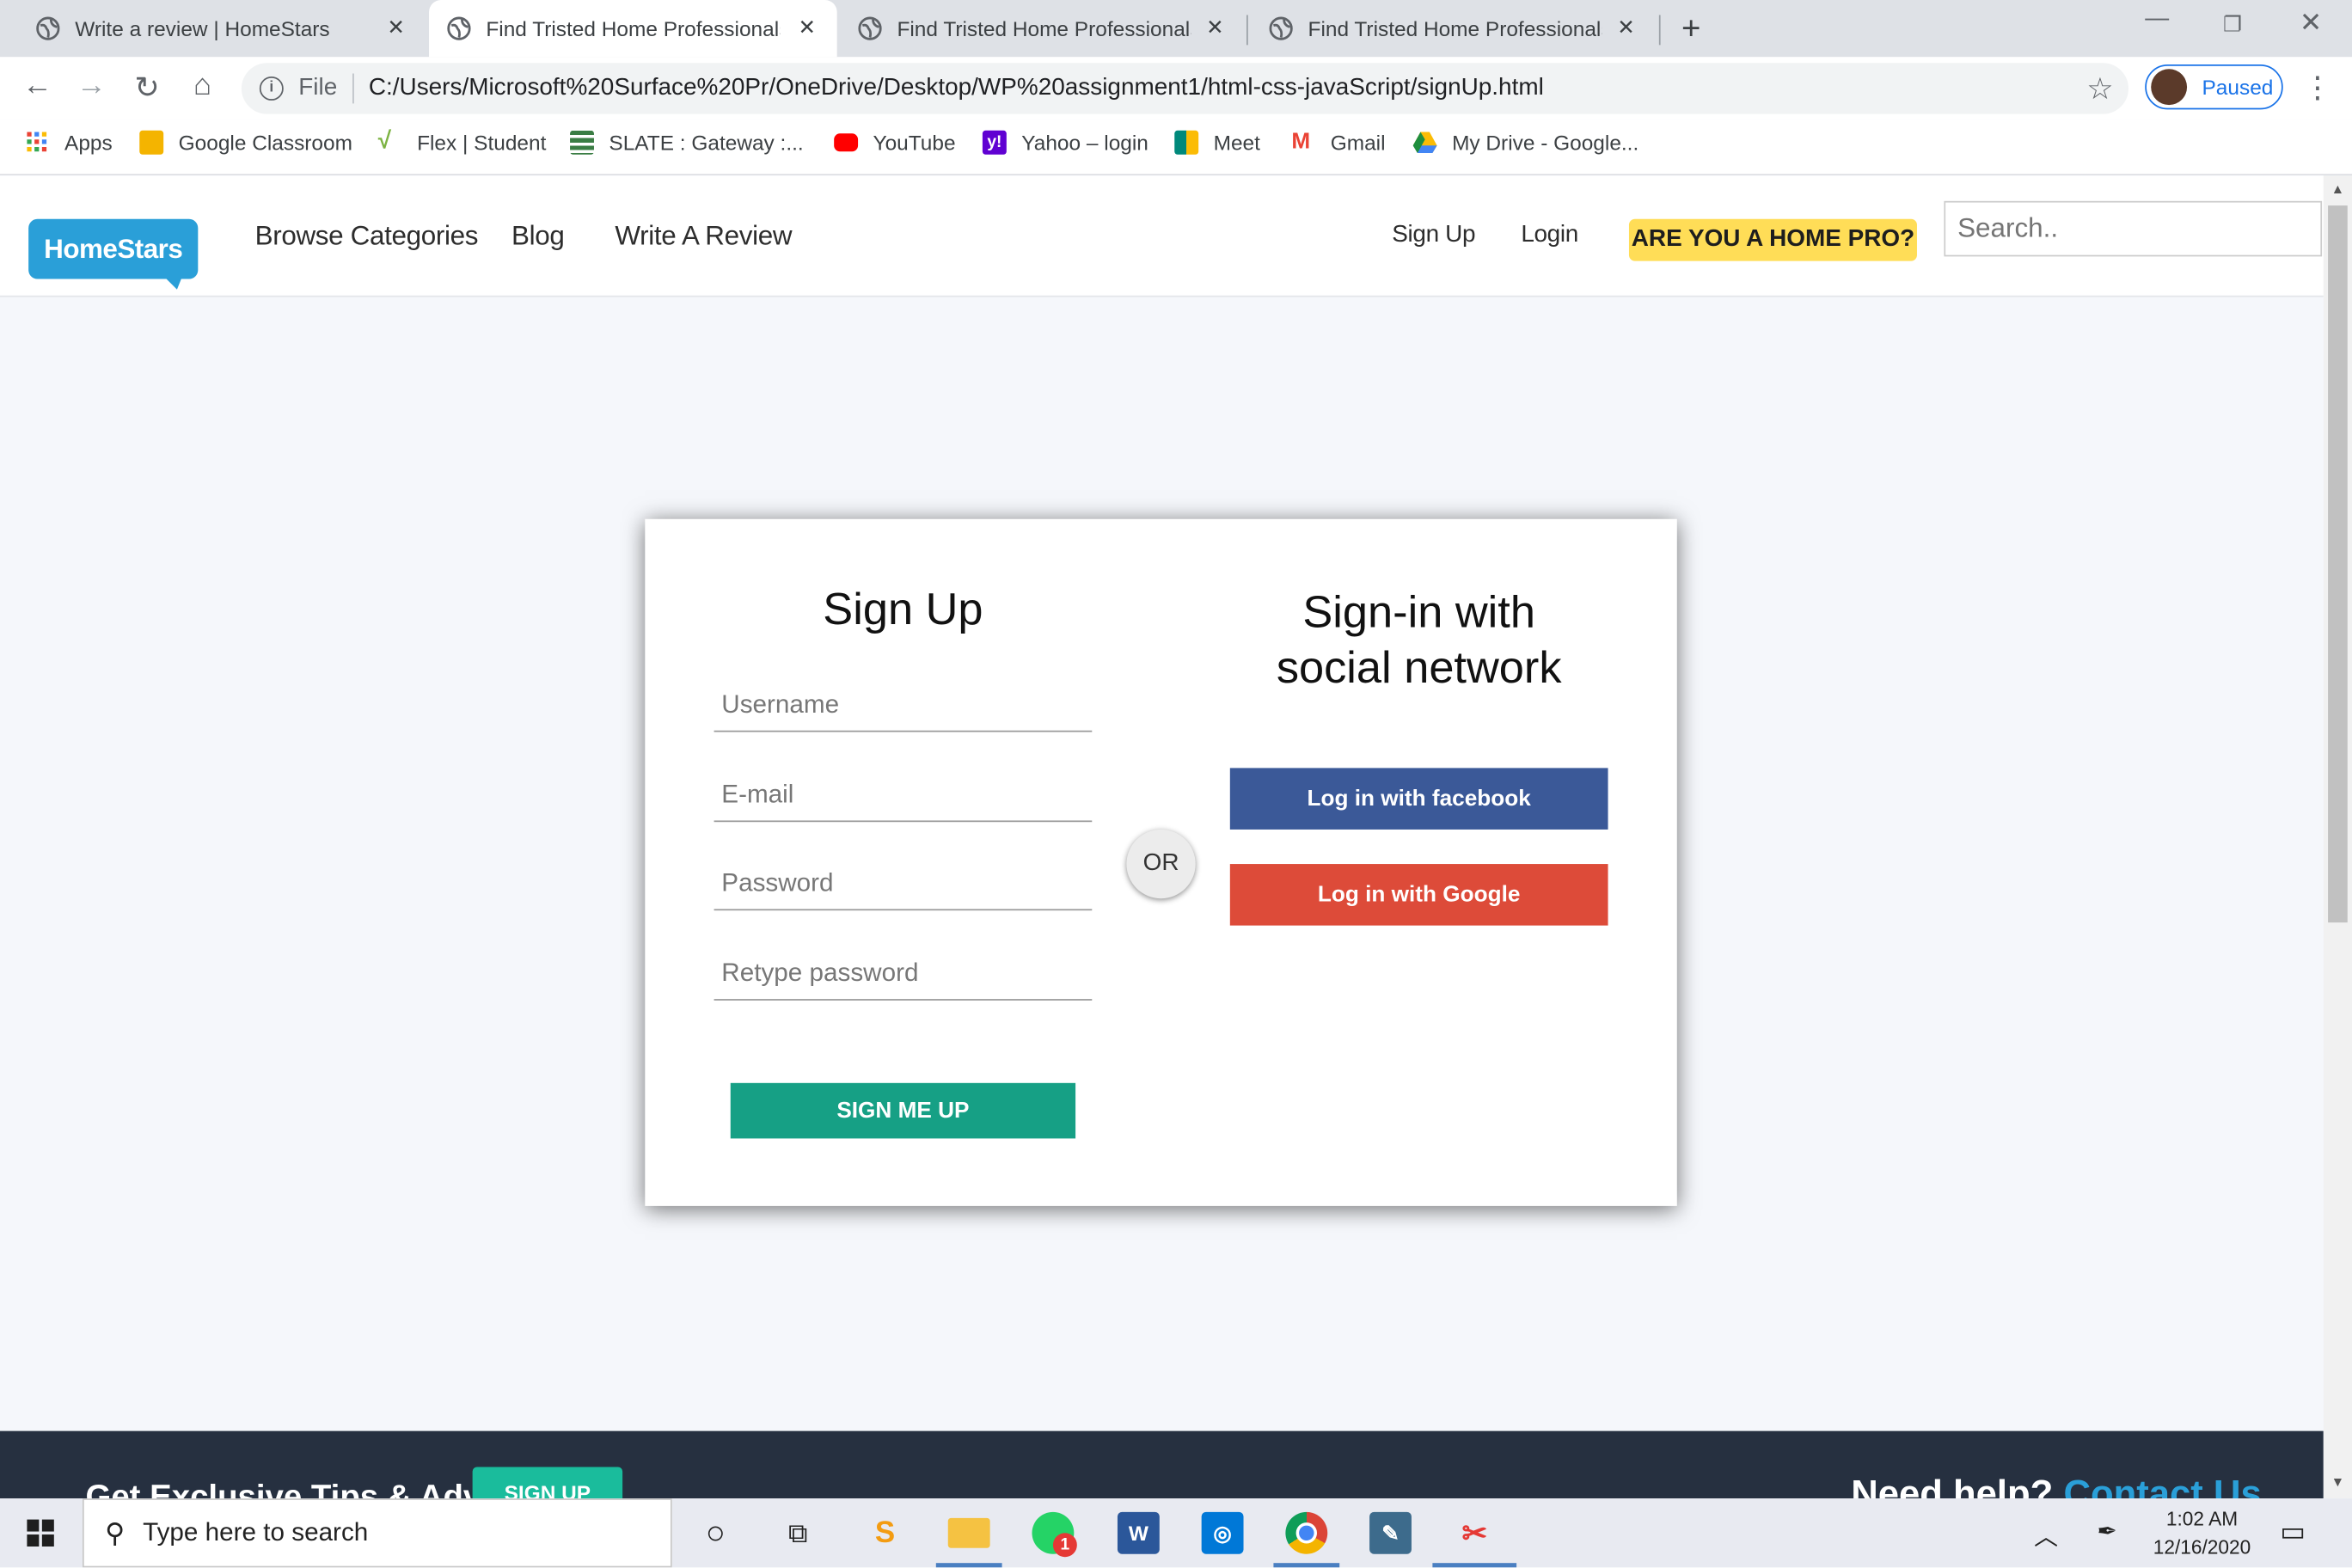 The width and height of the screenshot is (2352, 1568). What do you see at coordinates (2202, 1532) in the screenshot?
I see `system-clock: 1:02 AM 12/16/2020` at bounding box center [2202, 1532].